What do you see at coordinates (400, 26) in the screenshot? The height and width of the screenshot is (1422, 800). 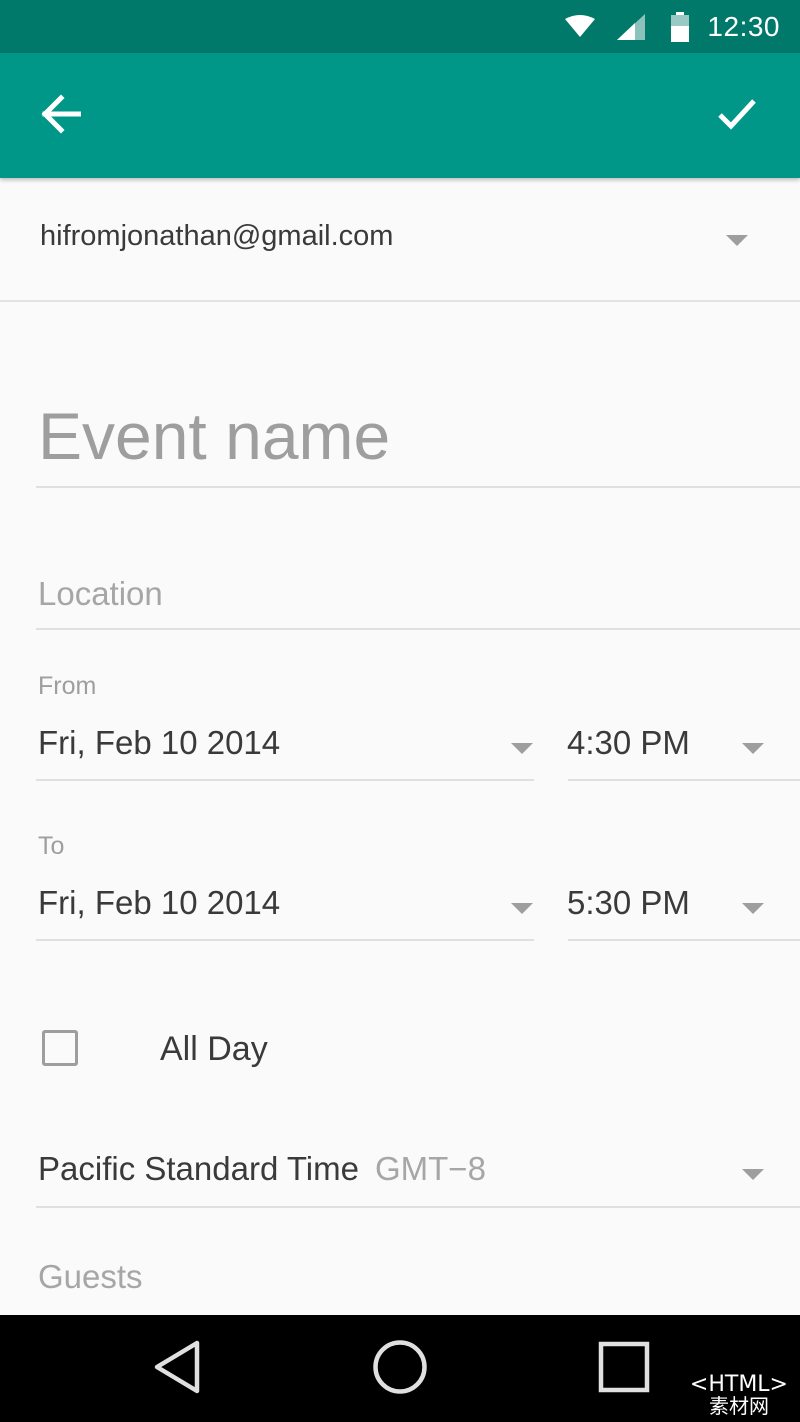 I see `status-bar: 12:30` at bounding box center [400, 26].